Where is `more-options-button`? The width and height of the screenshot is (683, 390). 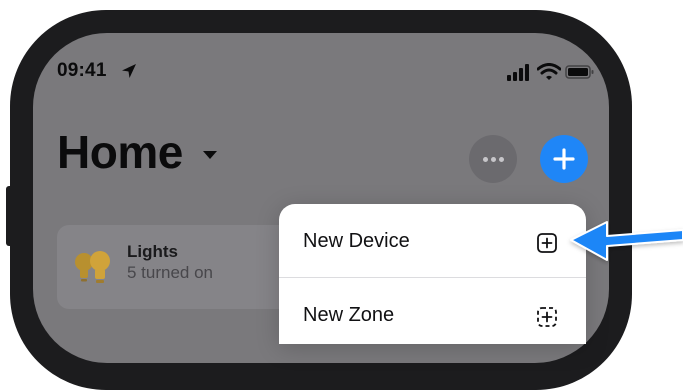 more-options-button is located at coordinates (493, 159).